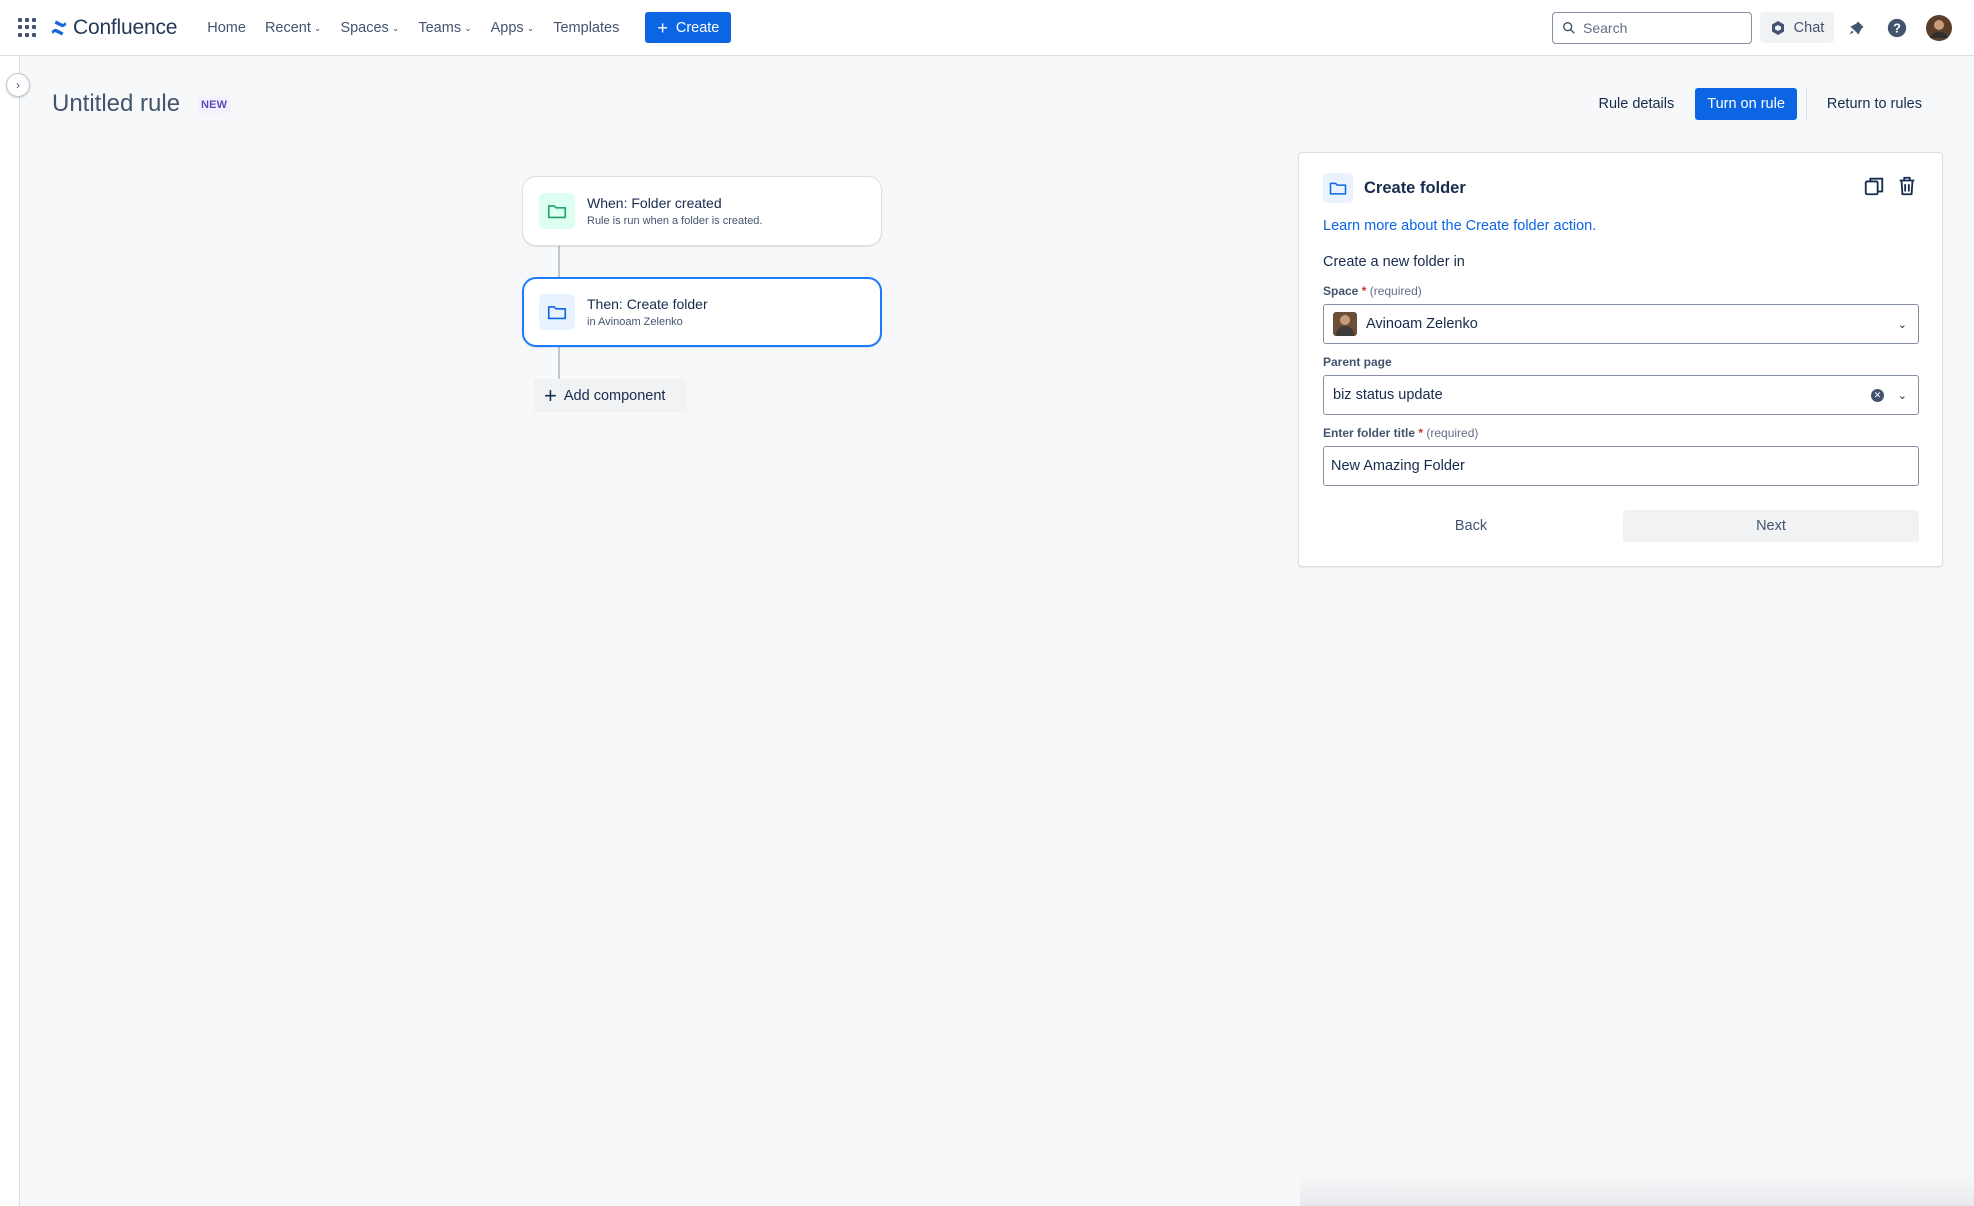 This screenshot has height=1206, width=1974. I want to click on space-value: Avinoam Zelenko, so click(1422, 324).